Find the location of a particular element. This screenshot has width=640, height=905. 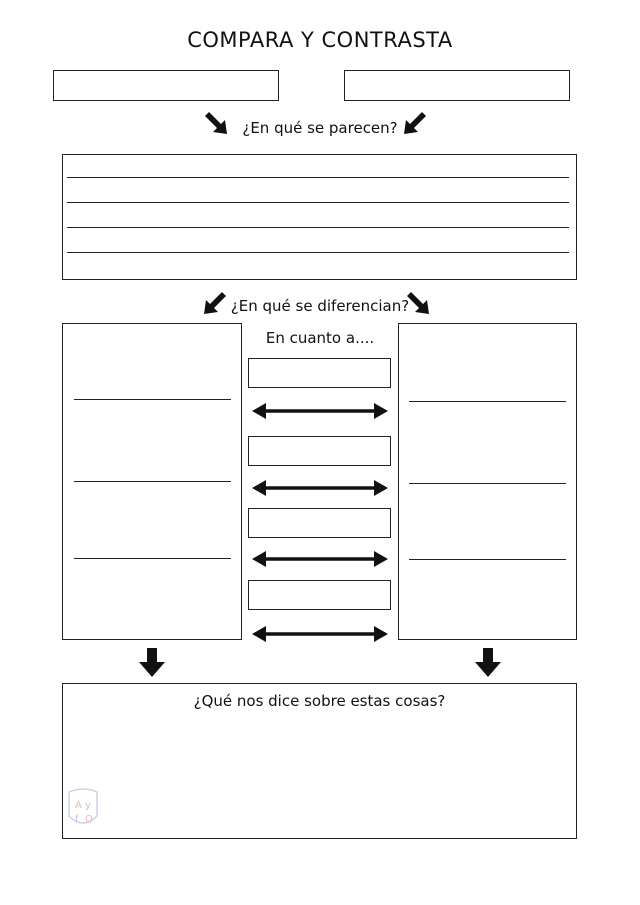

logo-letter: f is located at coordinates (77, 819).